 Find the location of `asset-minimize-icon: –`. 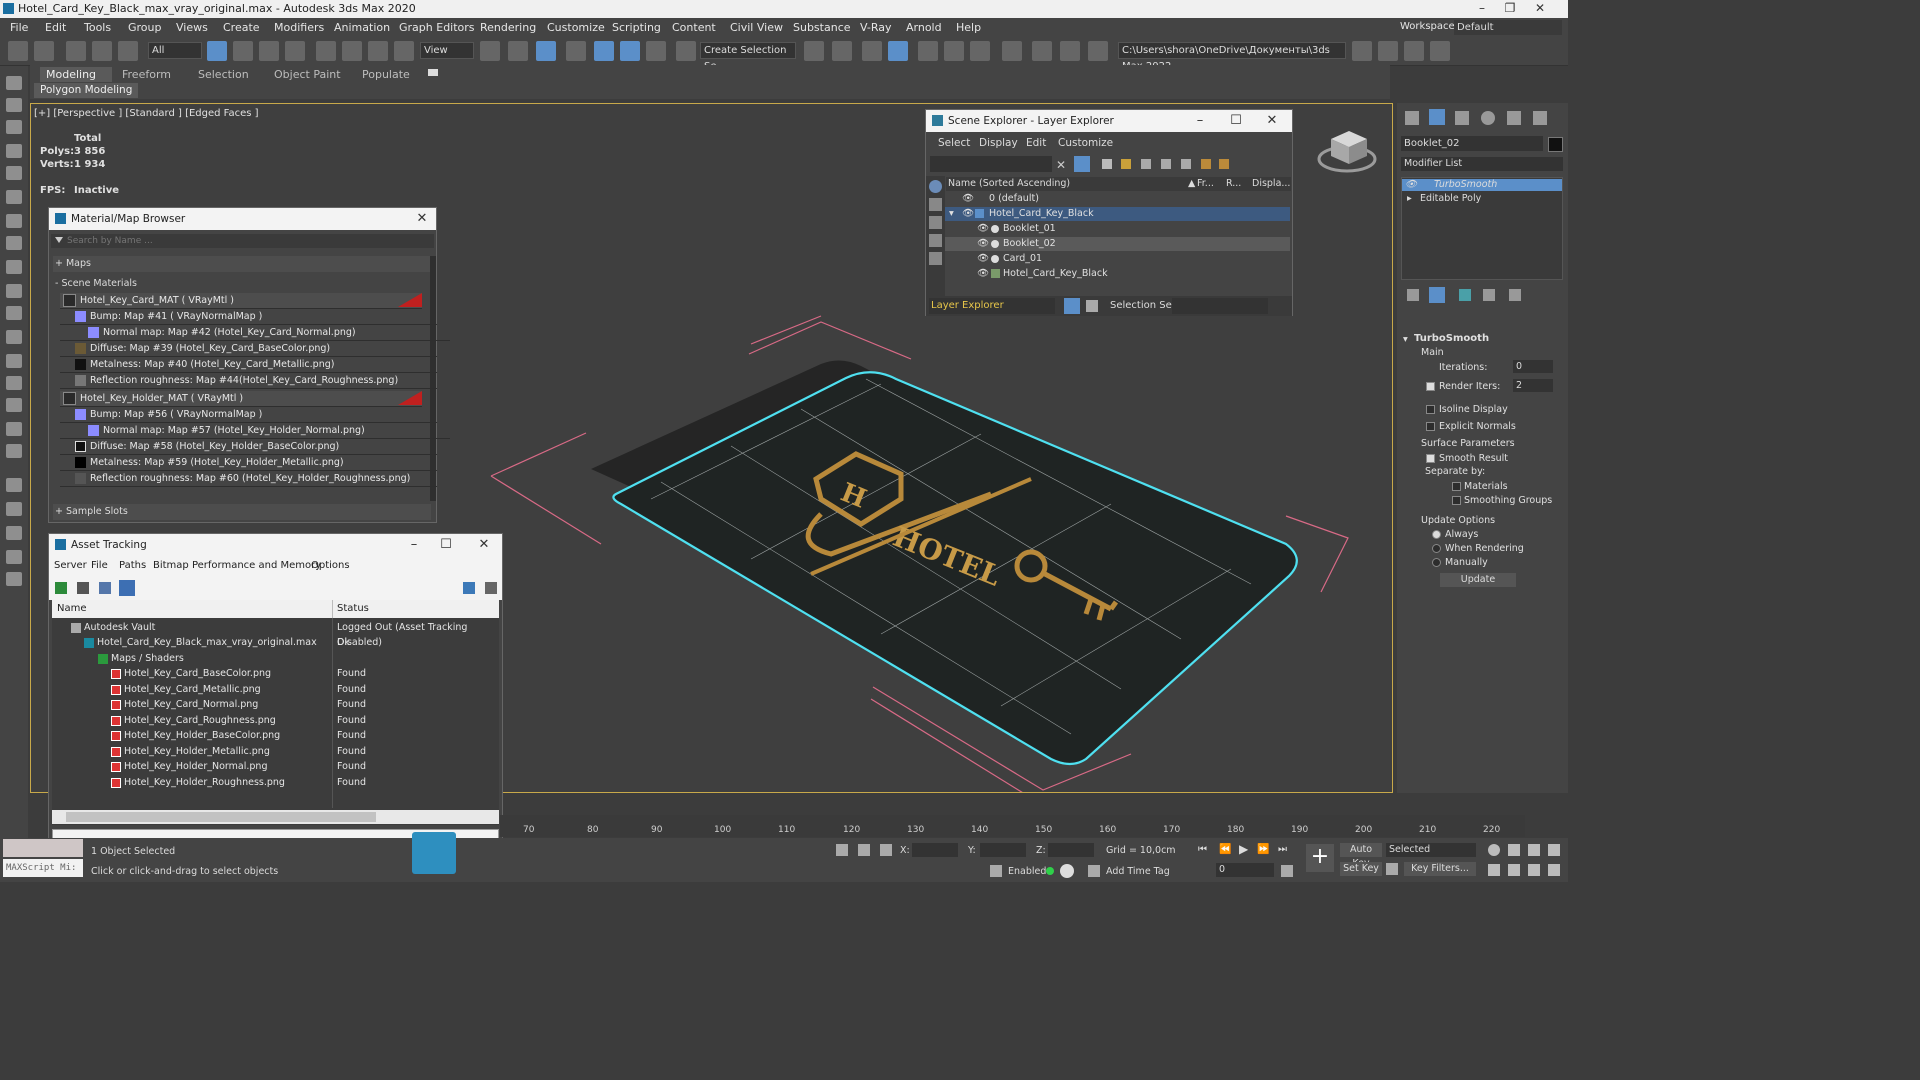

asset-minimize-icon: – is located at coordinates (414, 545).